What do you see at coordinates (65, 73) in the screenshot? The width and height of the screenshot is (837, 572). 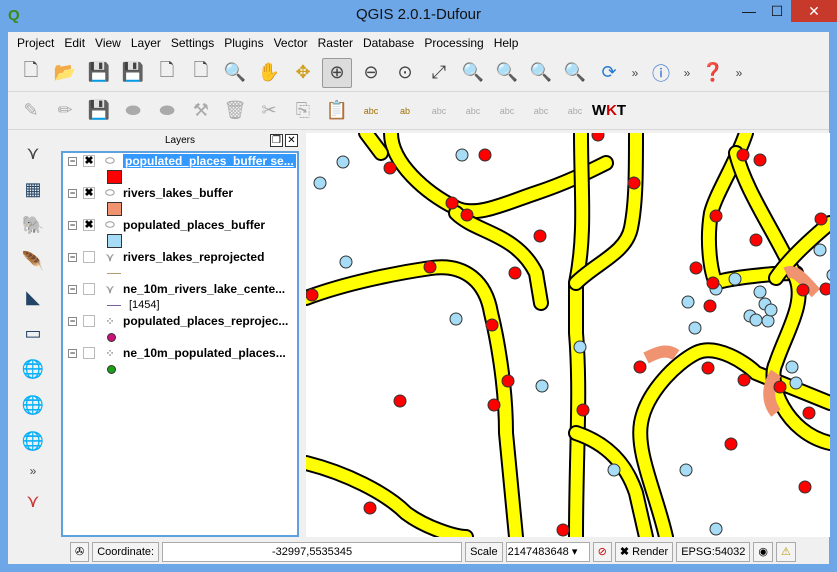 I see `open-project-icon: 📂` at bounding box center [65, 73].